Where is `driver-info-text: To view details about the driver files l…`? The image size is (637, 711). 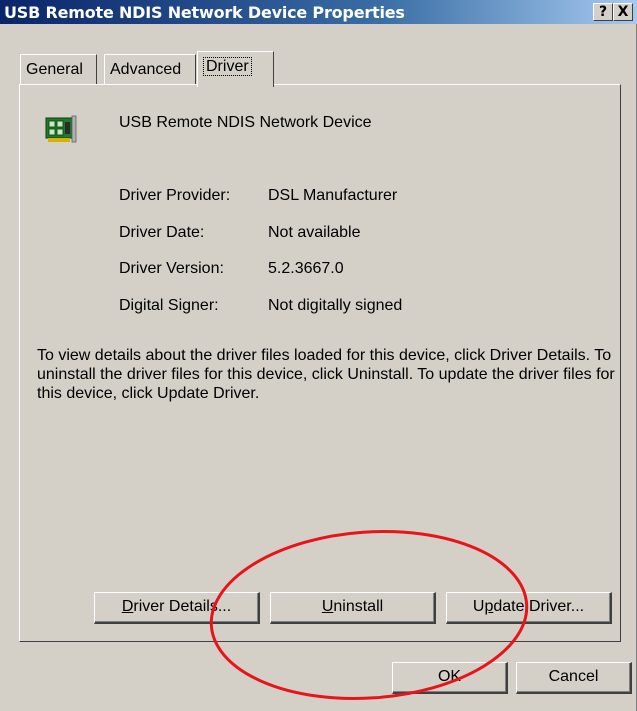 driver-info-text: To view details about the driver files l… is located at coordinates (326, 374).